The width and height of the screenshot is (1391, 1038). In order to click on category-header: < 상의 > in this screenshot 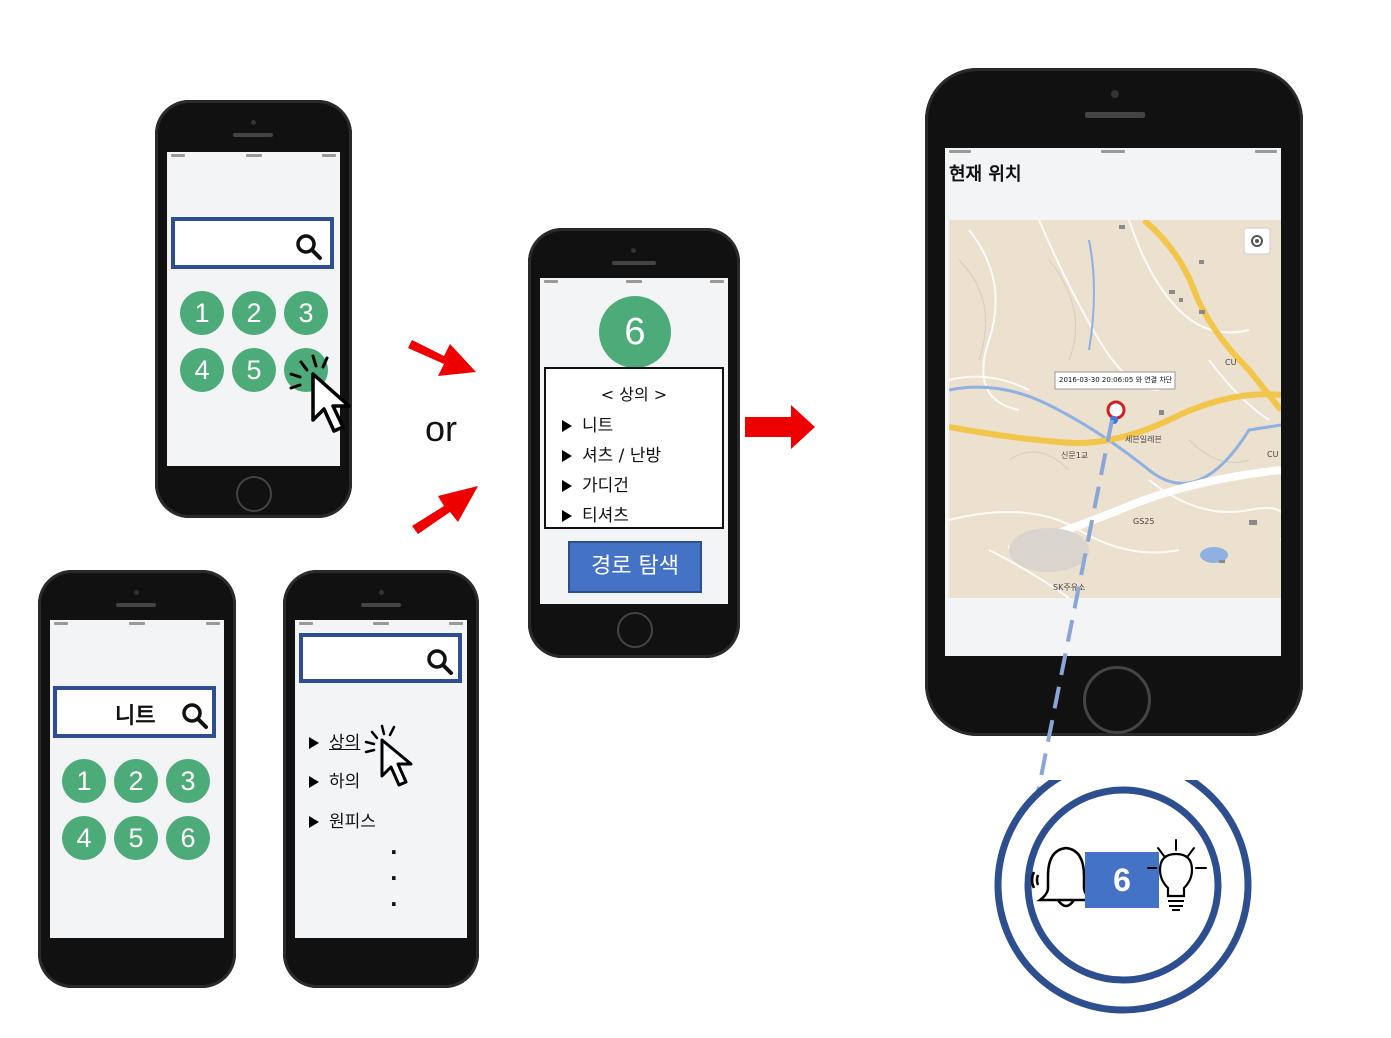, I will do `click(634, 394)`.